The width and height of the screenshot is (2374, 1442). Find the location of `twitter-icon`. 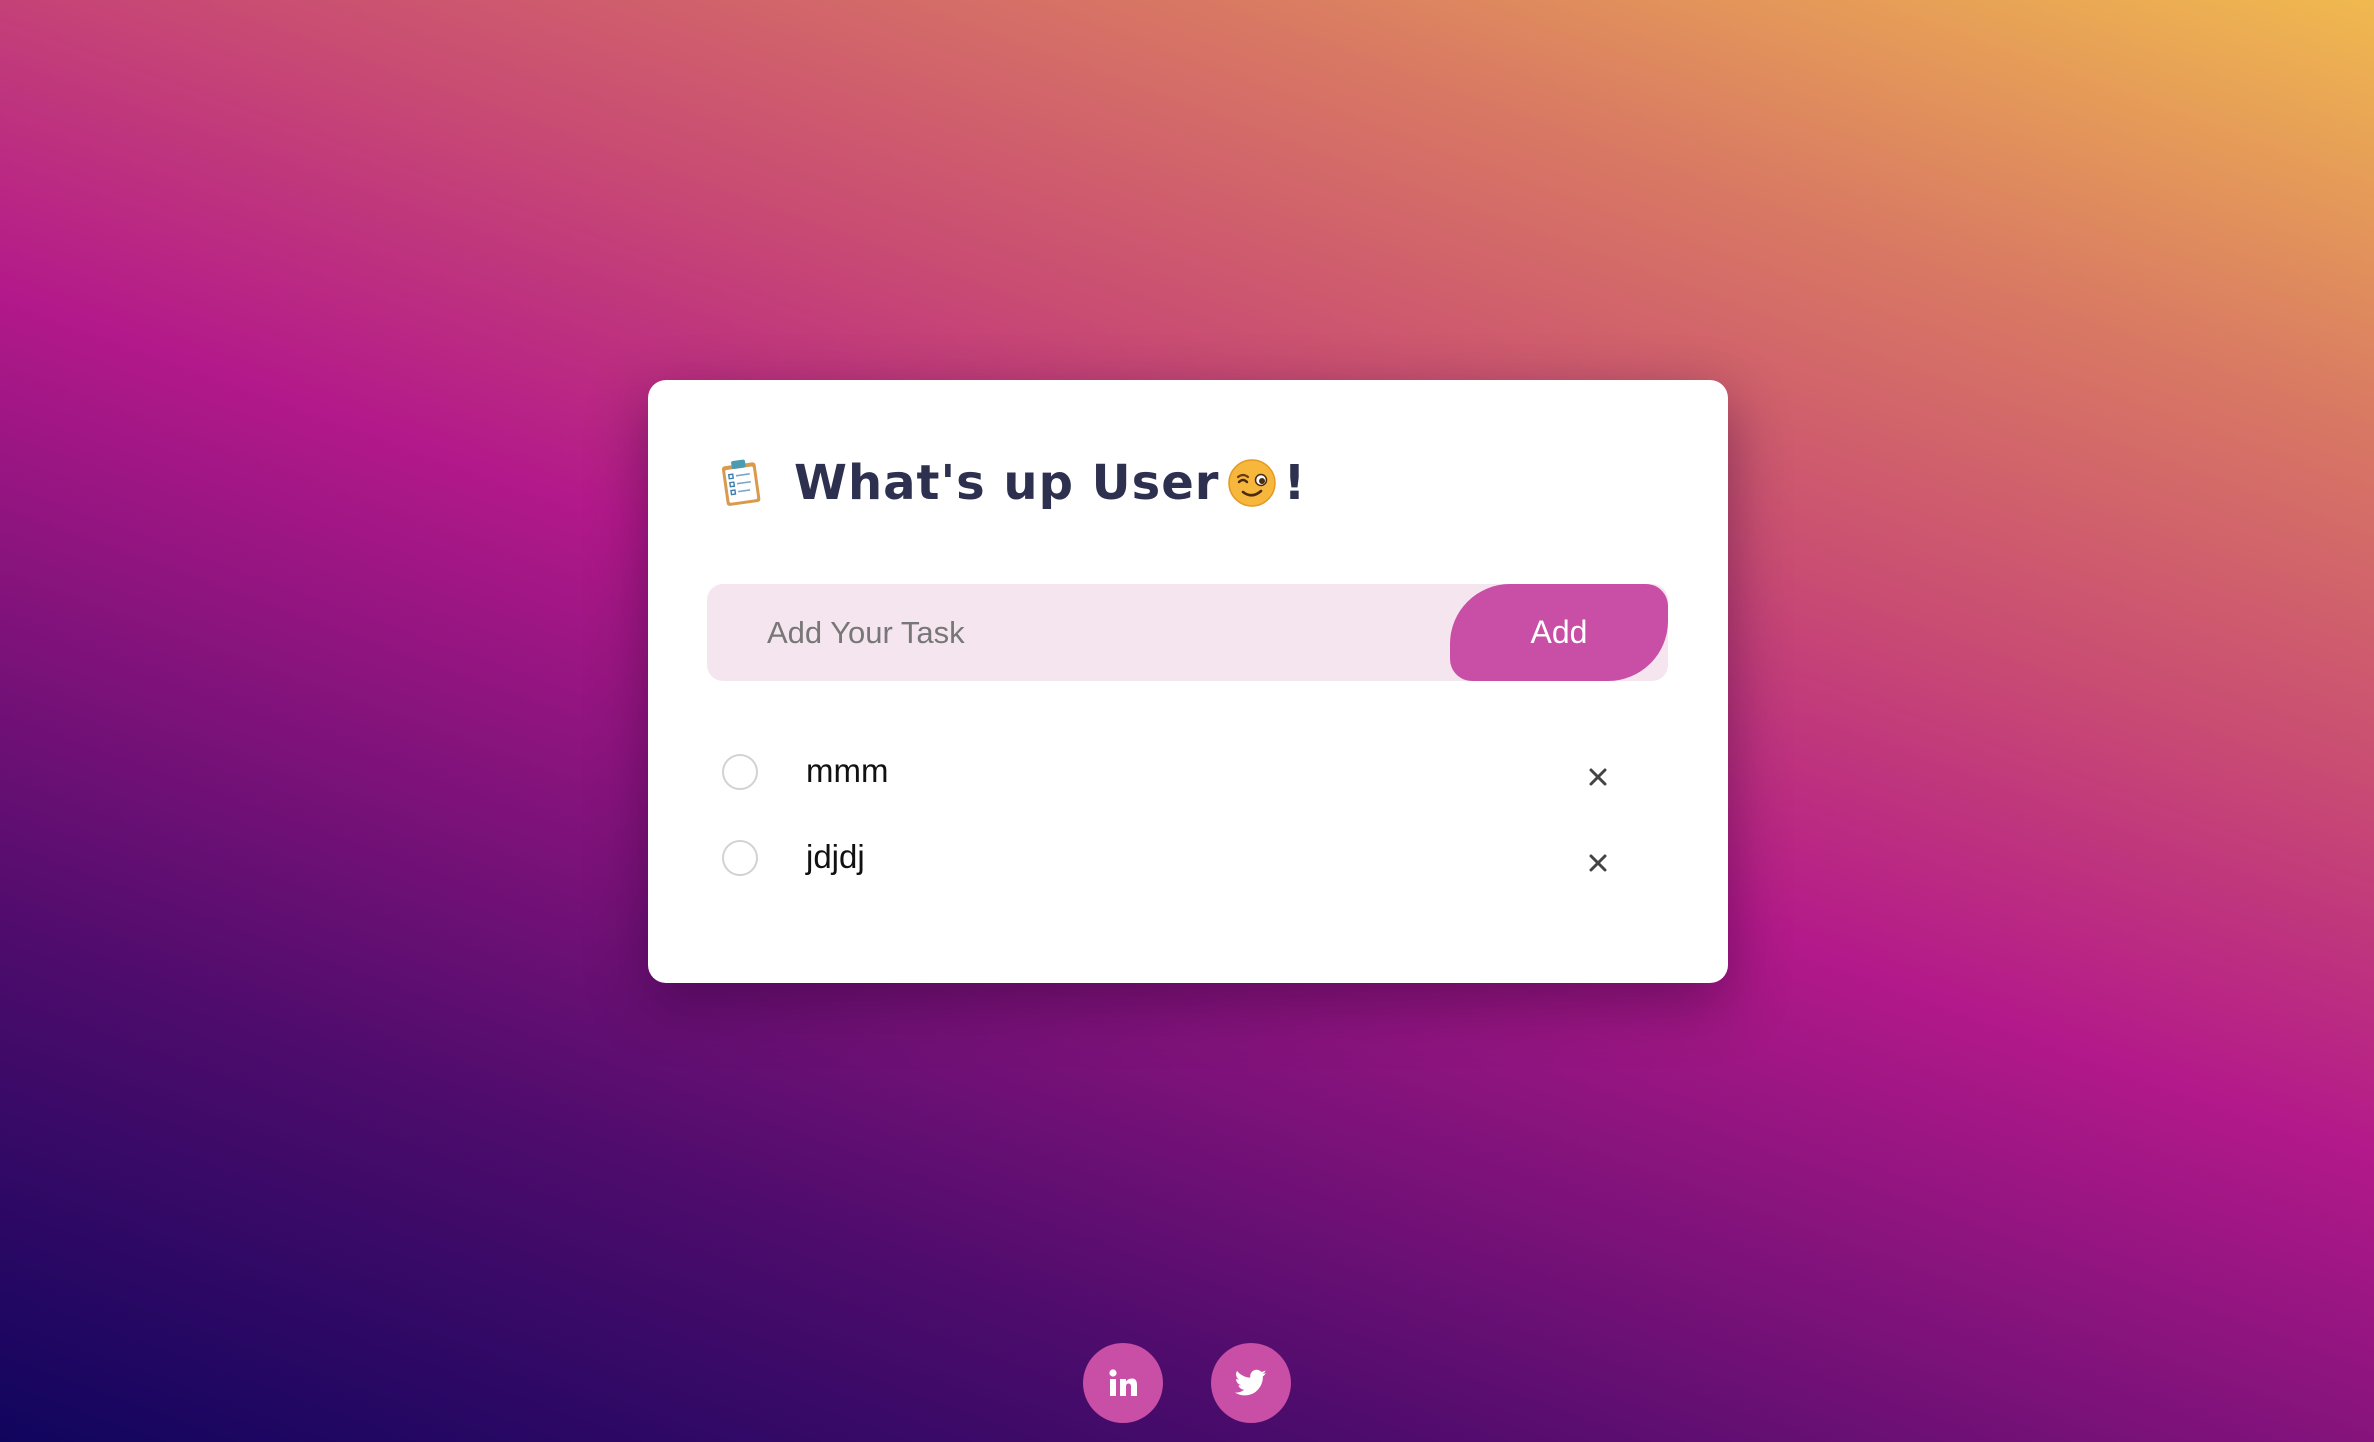

twitter-icon is located at coordinates (1251, 1382).